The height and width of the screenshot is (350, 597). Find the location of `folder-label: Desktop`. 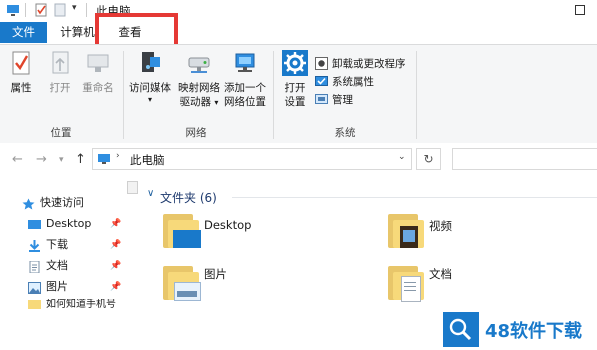

folder-label: Desktop is located at coordinates (228, 225).